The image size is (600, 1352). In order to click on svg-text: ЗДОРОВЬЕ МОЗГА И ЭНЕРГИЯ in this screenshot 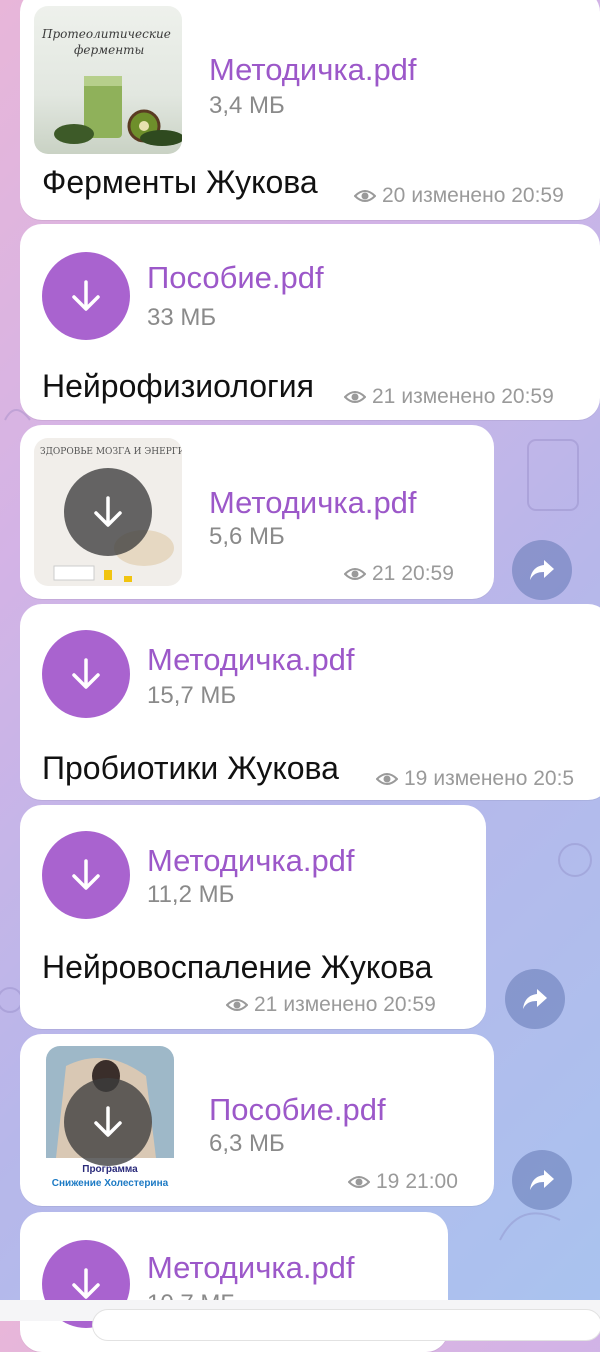, I will do `click(111, 452)`.